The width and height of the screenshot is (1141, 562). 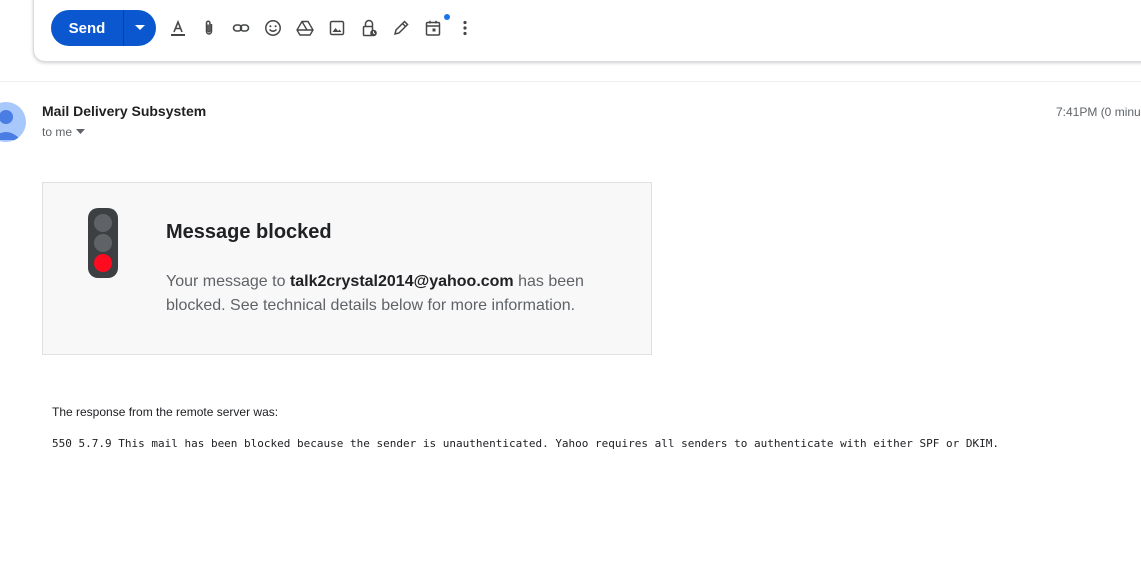 I want to click on traffic-light-icon, so click(x=103, y=243).